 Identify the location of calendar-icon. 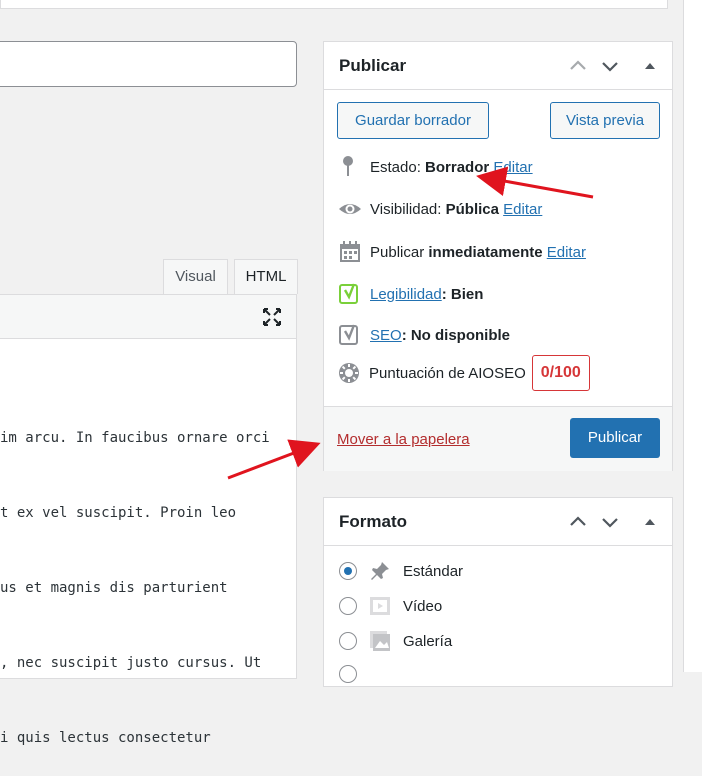
(350, 251).